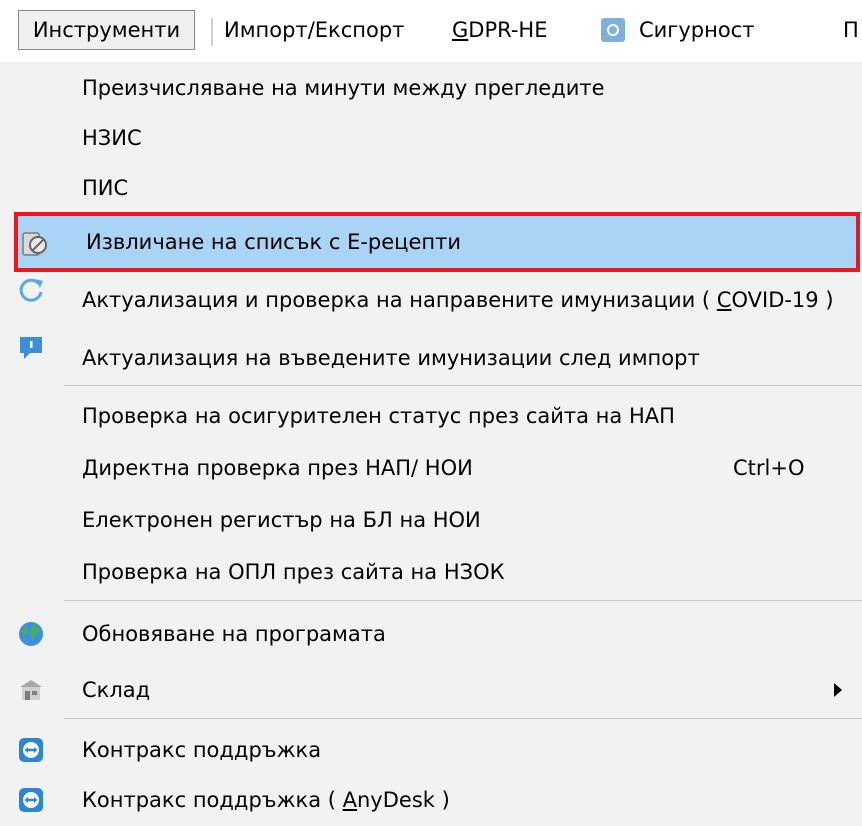  I want to click on menu-import-export: Импорт/Експорт, so click(314, 30).